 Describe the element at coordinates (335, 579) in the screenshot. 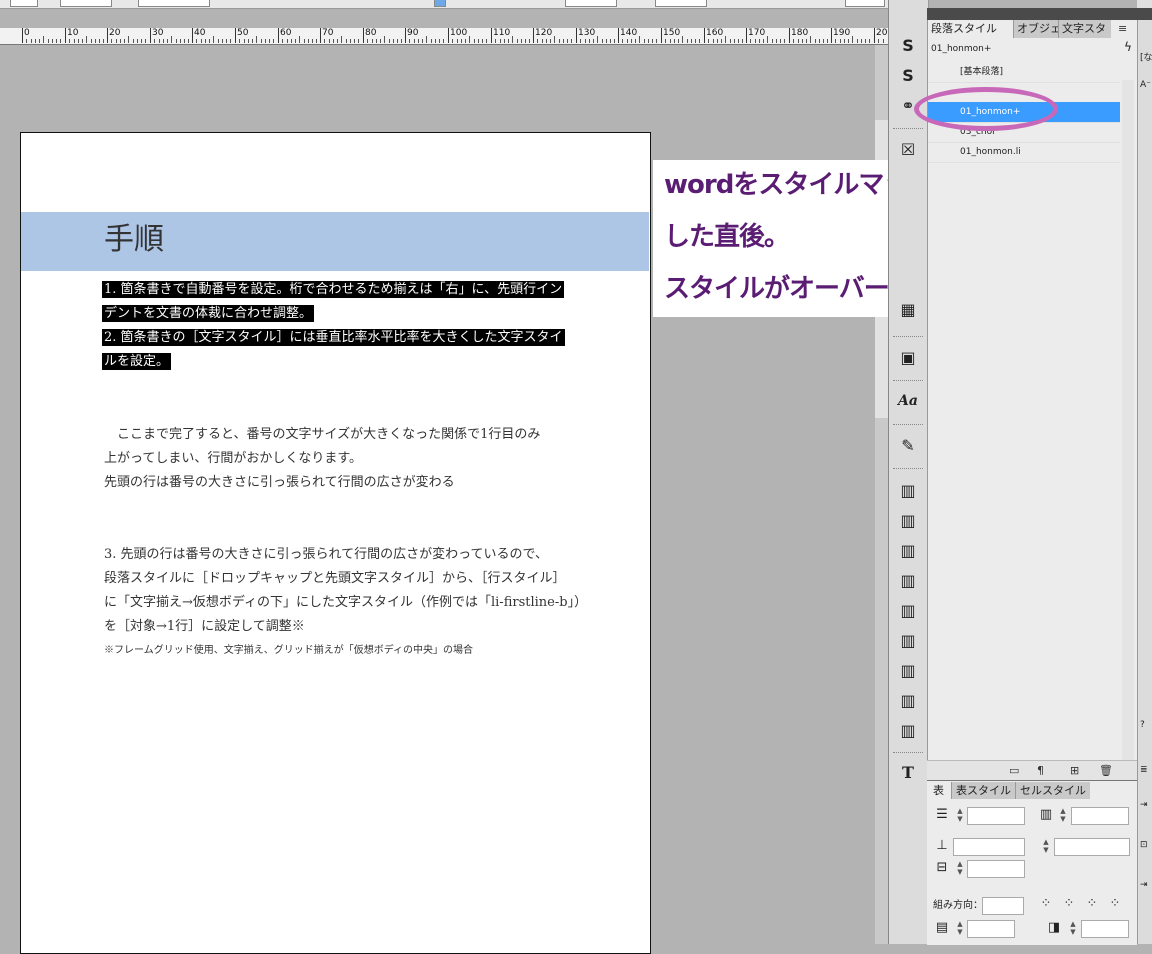

I see `body-line: 段落スタイルに［ドロップキャップと先頭文字スタイル］から、［行スタイル］` at that location.